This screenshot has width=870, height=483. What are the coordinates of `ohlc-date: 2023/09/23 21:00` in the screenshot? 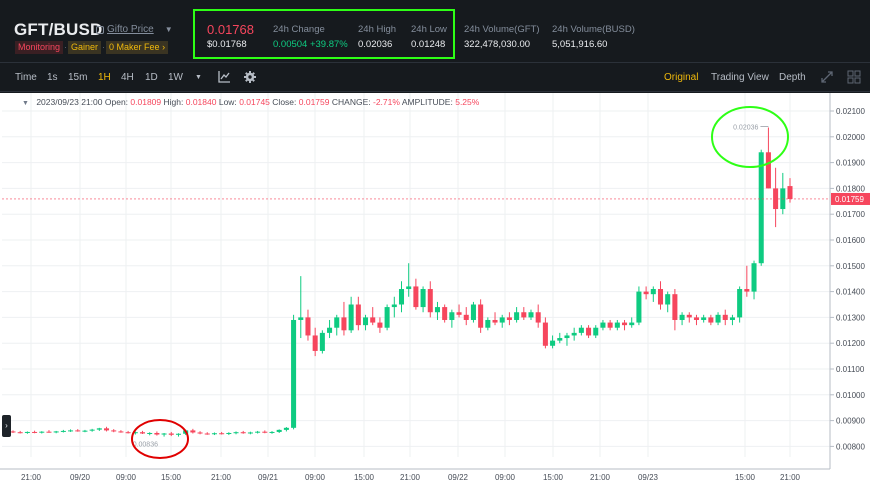 It's located at (69, 102).